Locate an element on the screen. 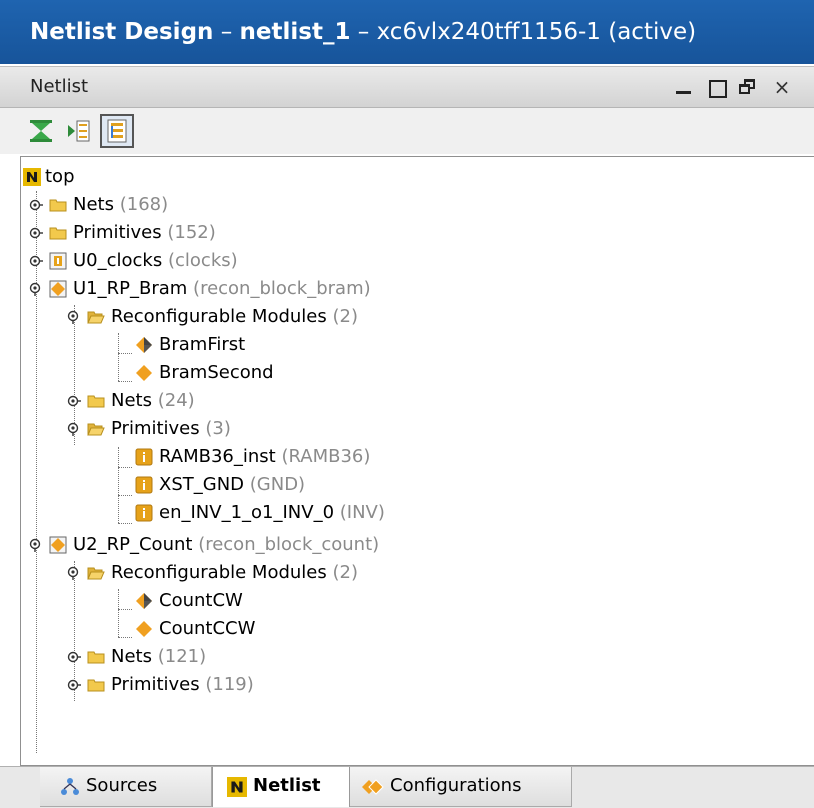  tree-node-u0-clocks: U0_clocks (clocks) is located at coordinates (271, 261).